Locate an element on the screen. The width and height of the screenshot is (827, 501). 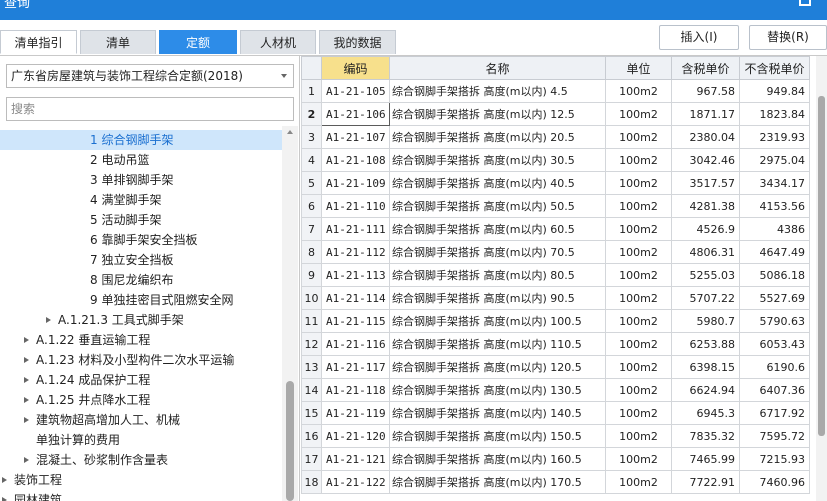
tab-my-data: 我的数据 is located at coordinates (357, 42).